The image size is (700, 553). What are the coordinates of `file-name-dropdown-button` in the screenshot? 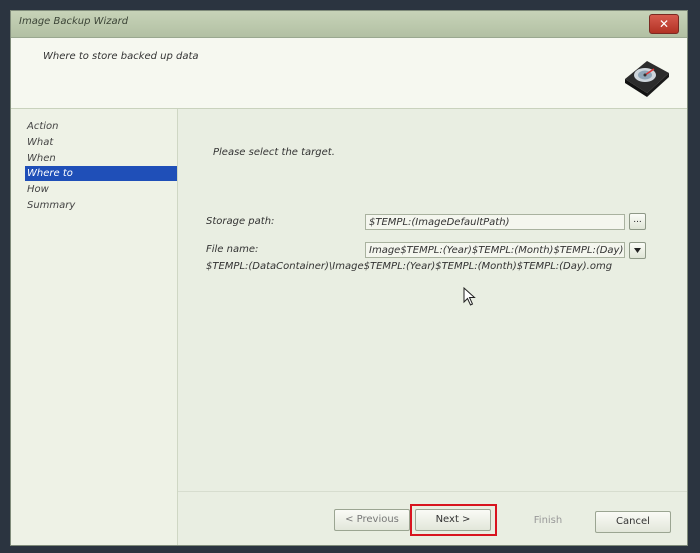 It's located at (637, 250).